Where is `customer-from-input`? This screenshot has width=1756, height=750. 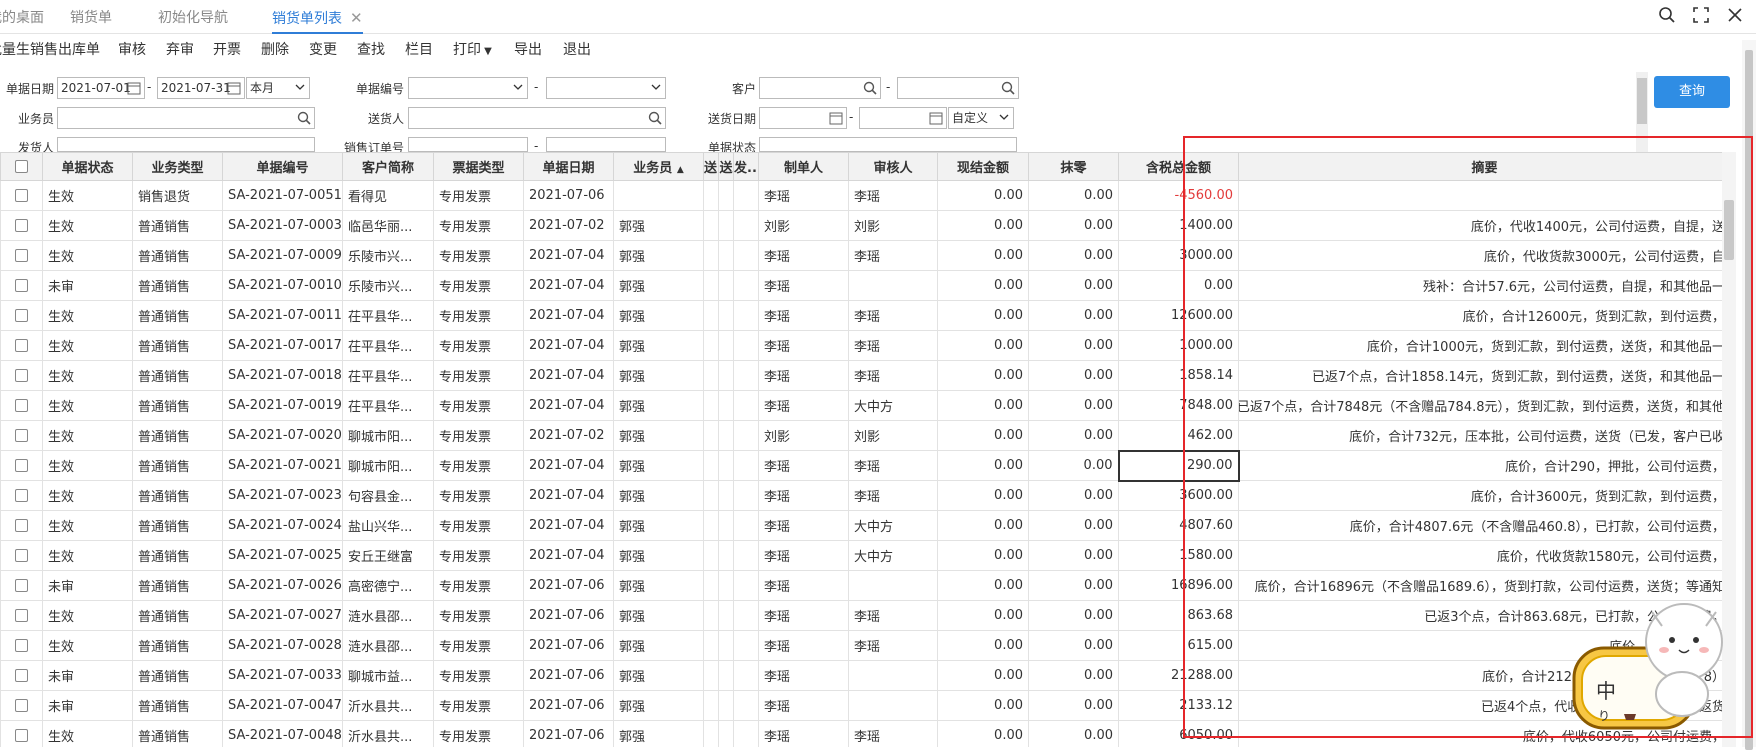
customer-from-input is located at coordinates (820, 88).